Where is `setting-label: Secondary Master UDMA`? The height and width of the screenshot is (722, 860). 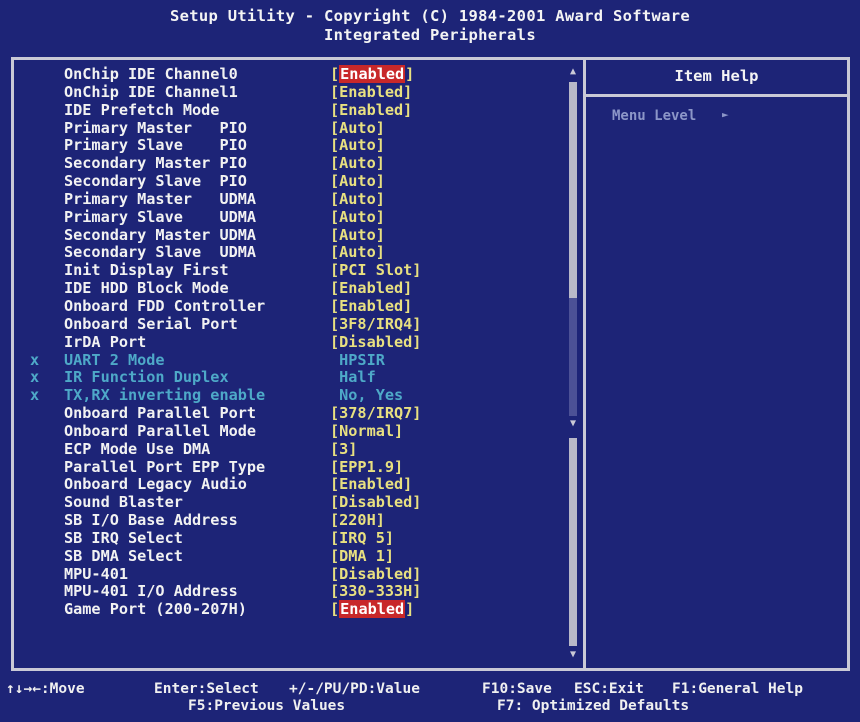 setting-label: Secondary Master UDMA is located at coordinates (160, 234).